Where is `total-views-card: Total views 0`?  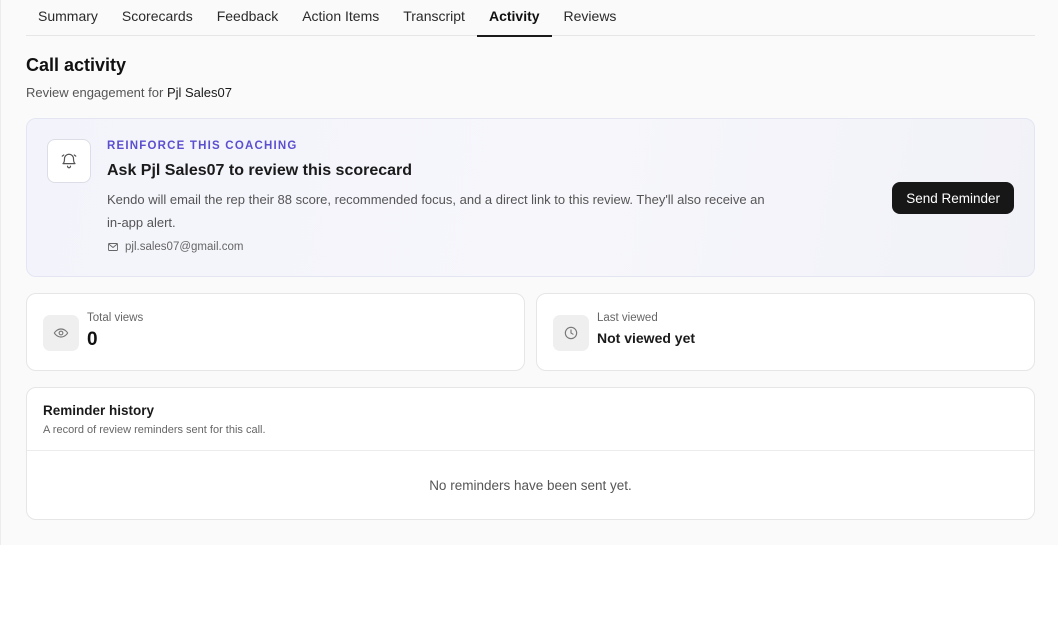
total-views-card: Total views 0 is located at coordinates (275, 332).